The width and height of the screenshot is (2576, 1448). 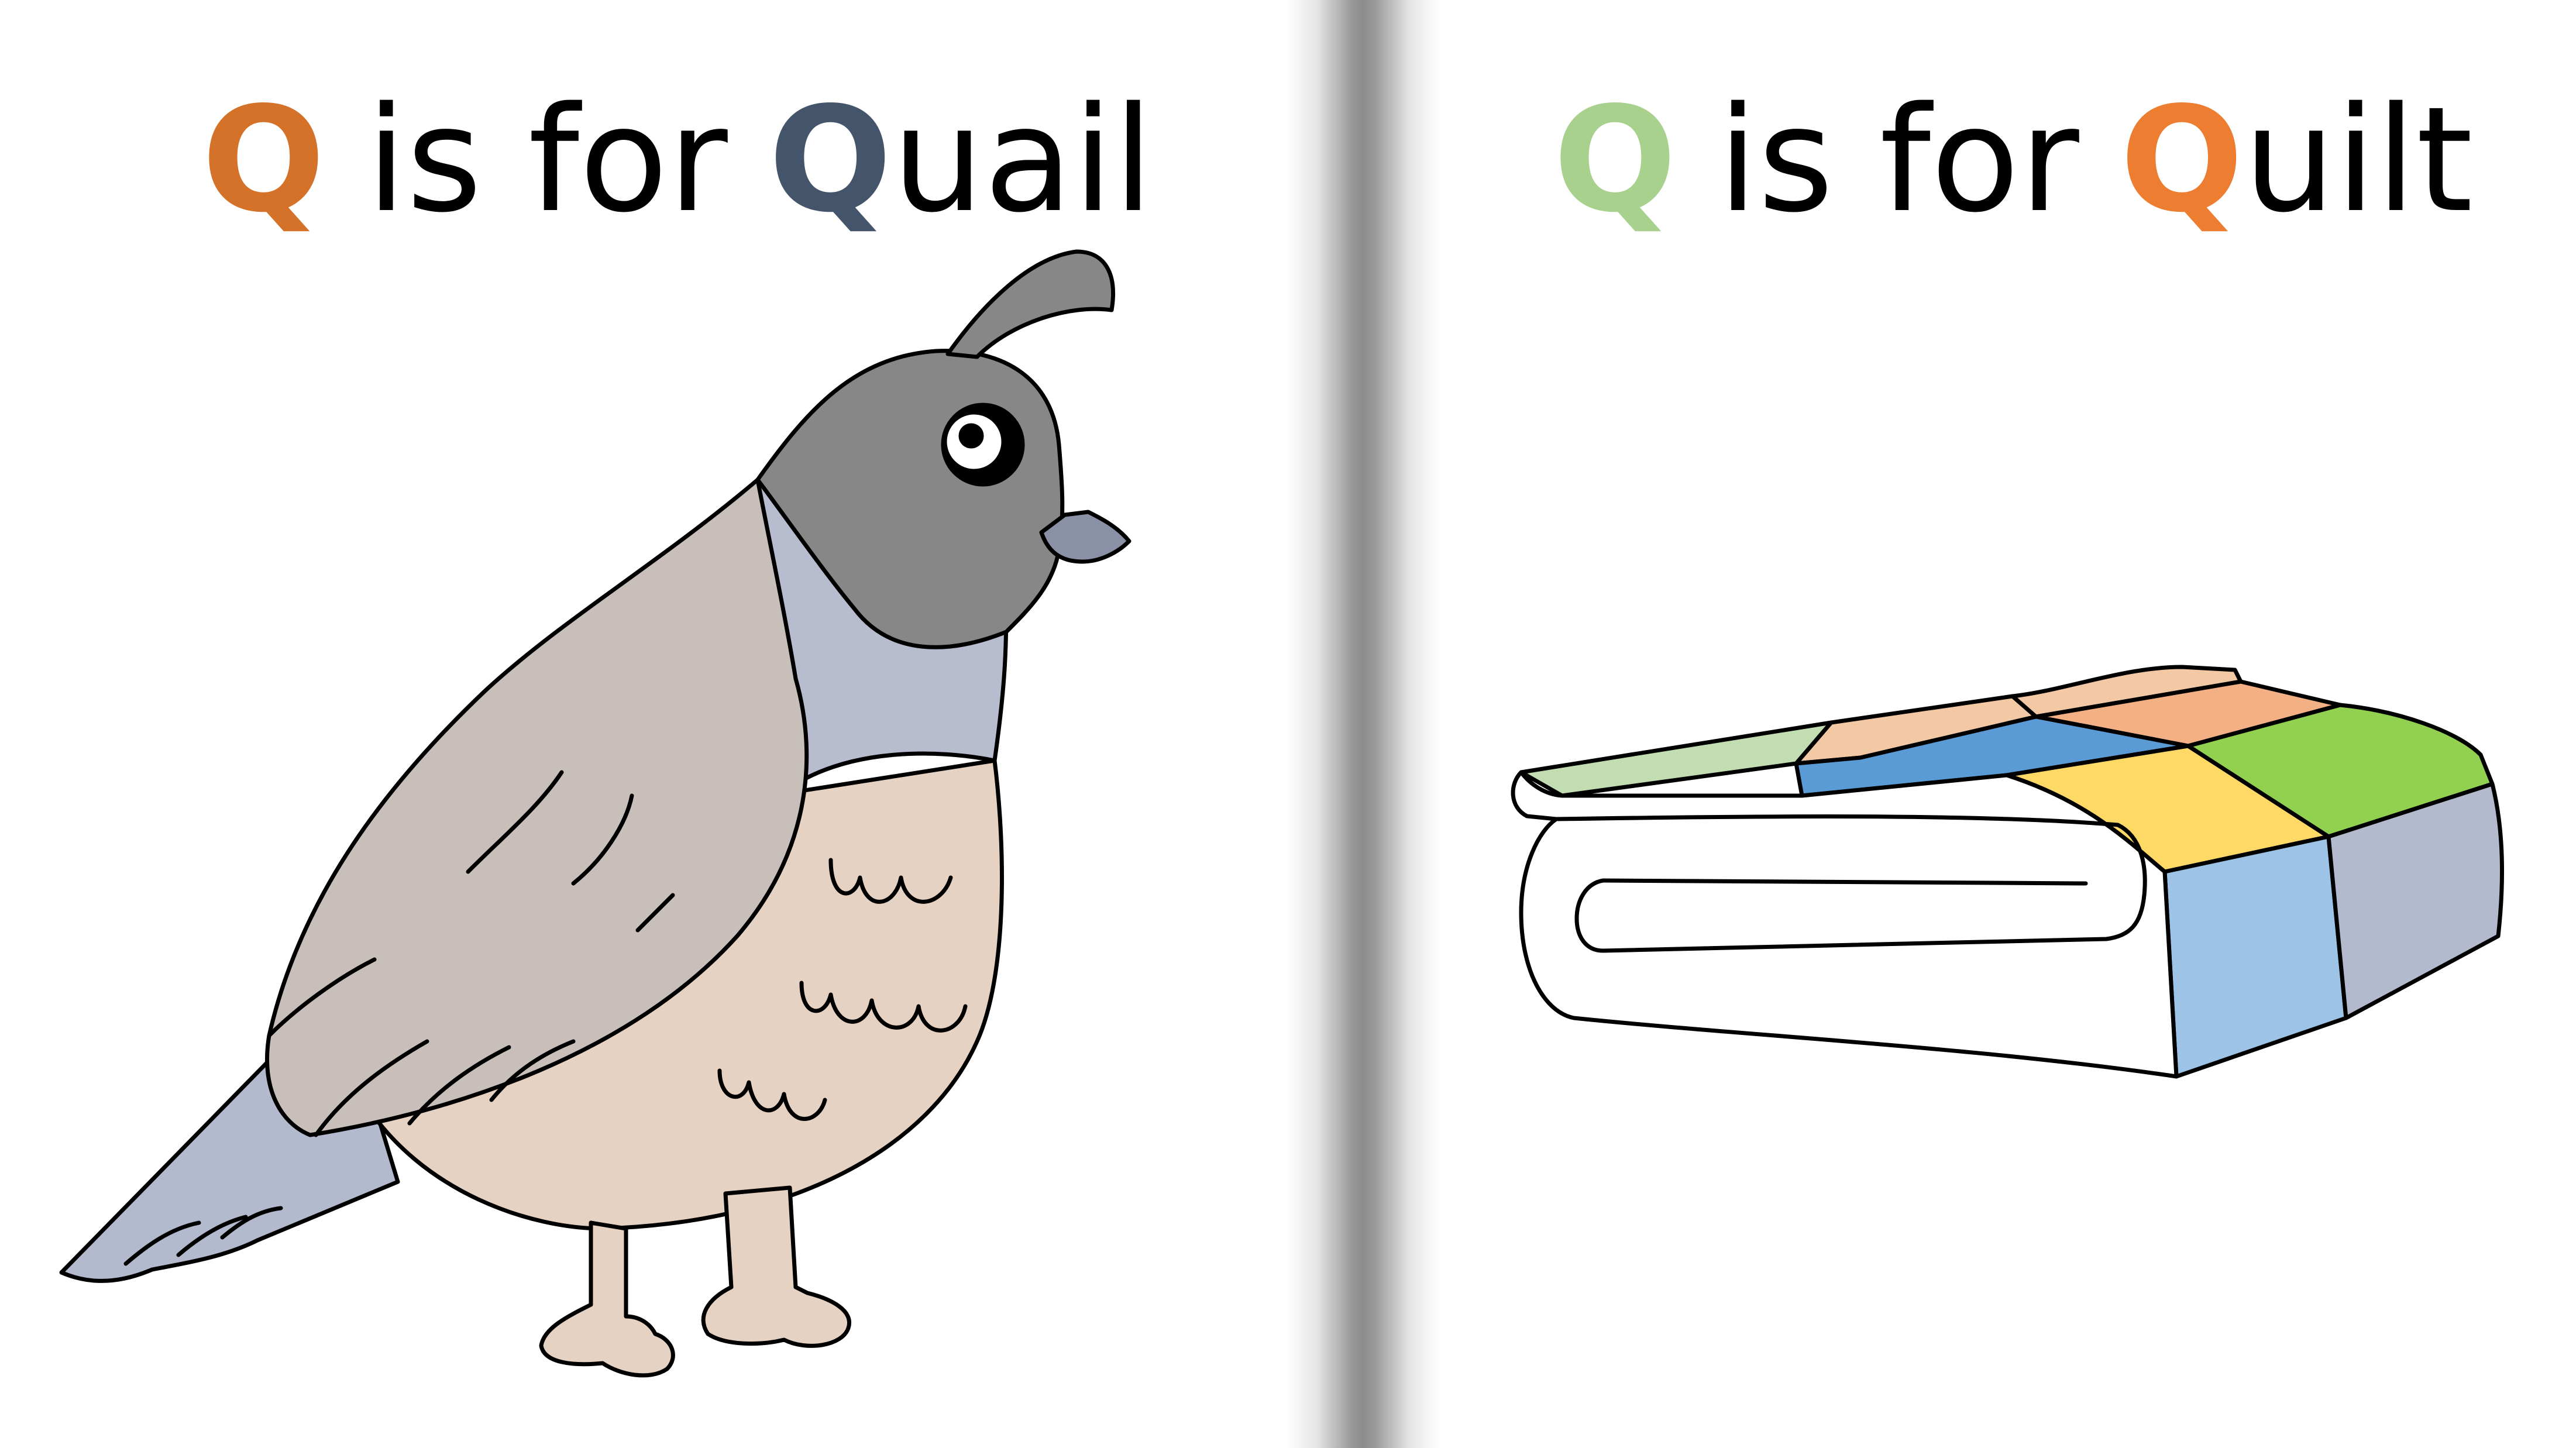 I want to click on right-letter: Q, so click(x=1615, y=160).